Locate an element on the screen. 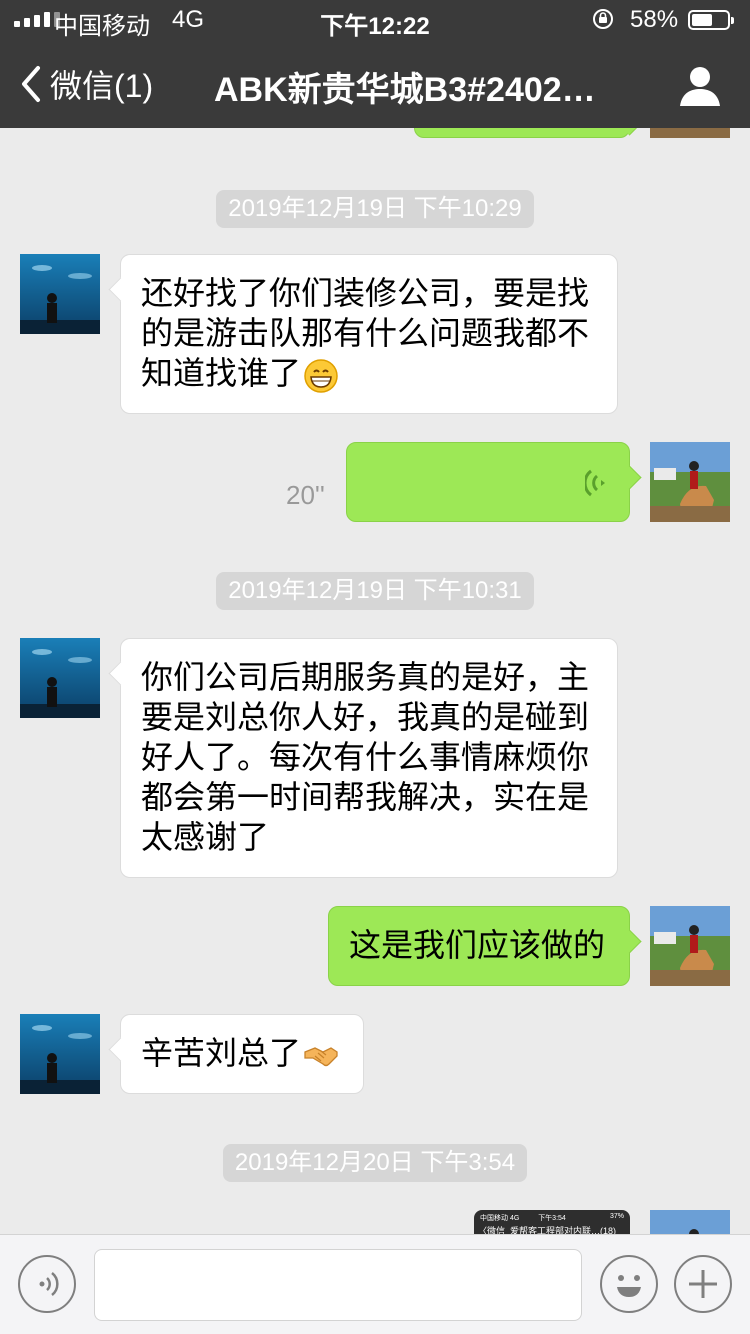 Image resolution: width=750 pixels, height=1334 pixels. input-bar is located at coordinates (375, 1284).